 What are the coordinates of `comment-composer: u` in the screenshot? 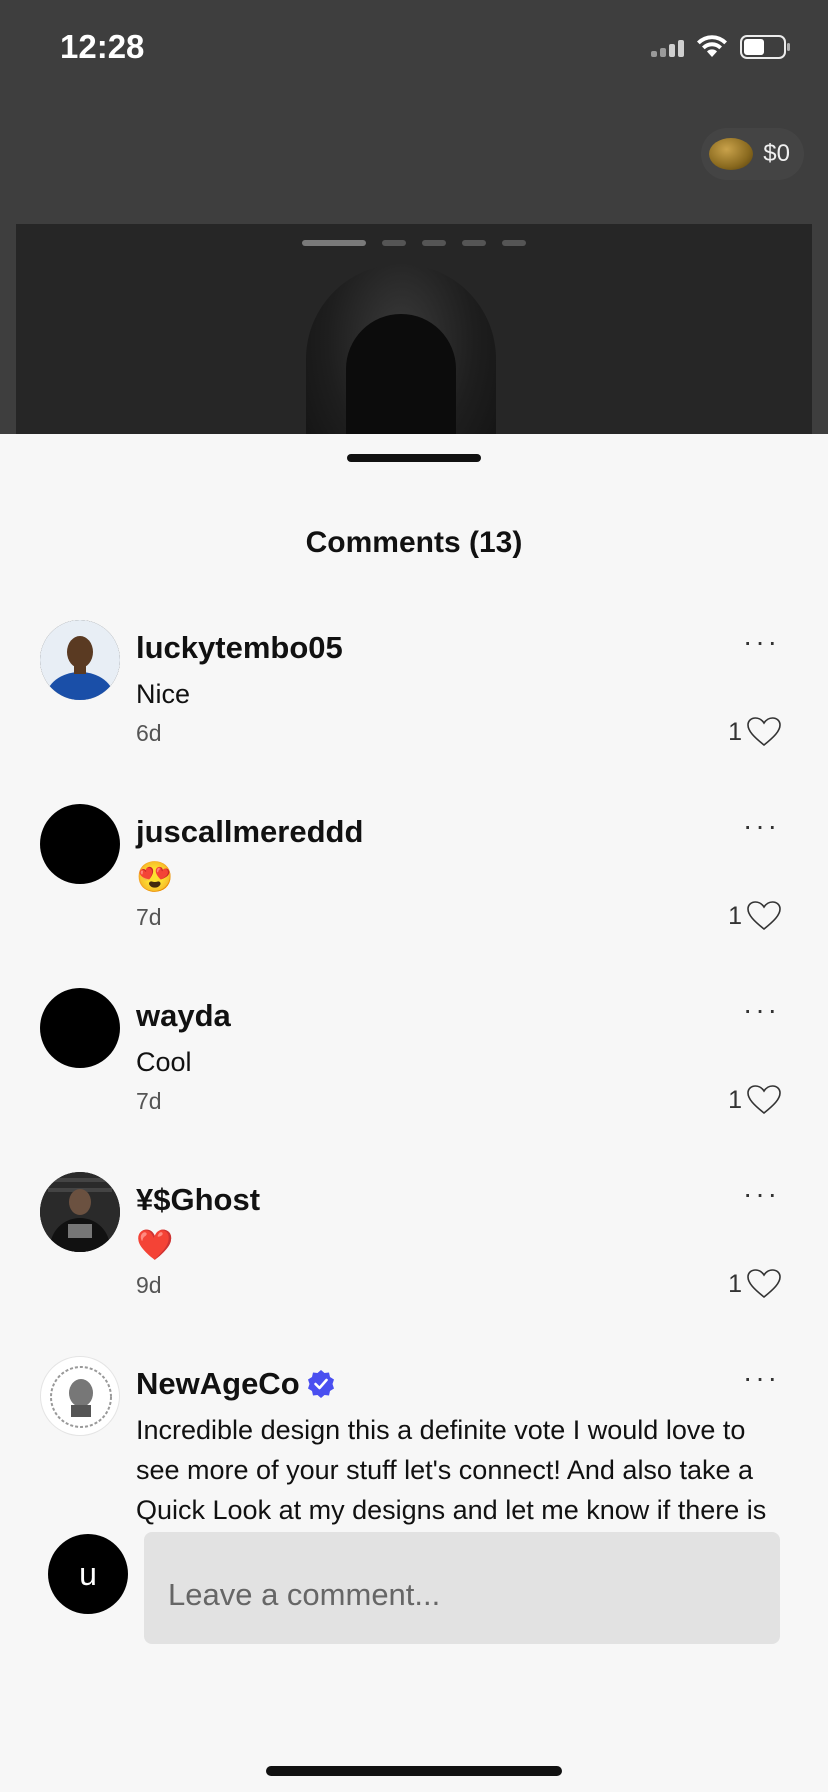 It's located at (414, 1603).